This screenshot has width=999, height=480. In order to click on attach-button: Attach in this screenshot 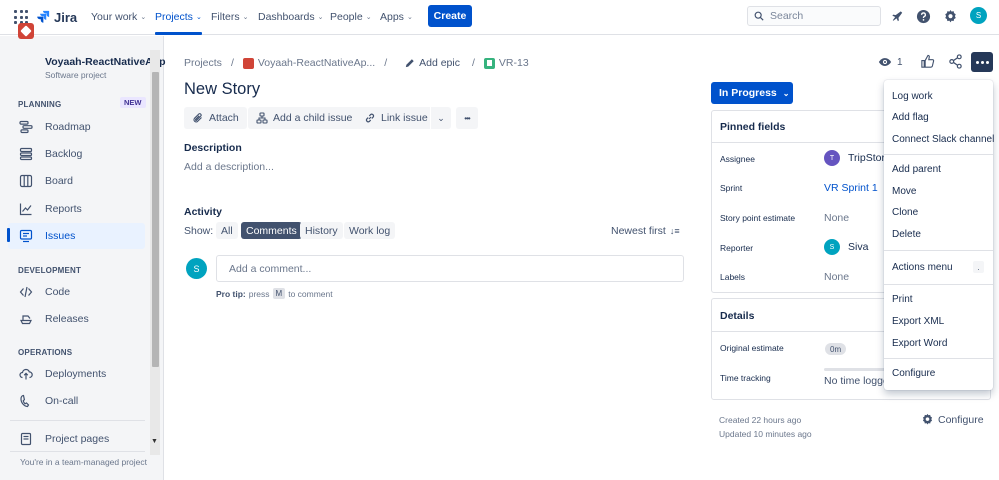, I will do `click(215, 118)`.